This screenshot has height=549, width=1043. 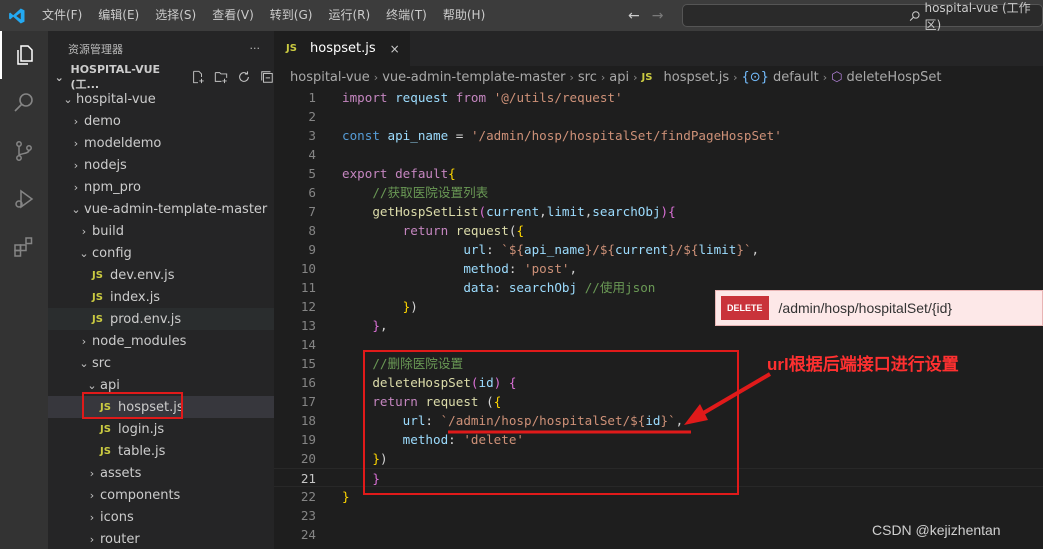 I want to click on folder-item: › router, so click(x=161, y=538).